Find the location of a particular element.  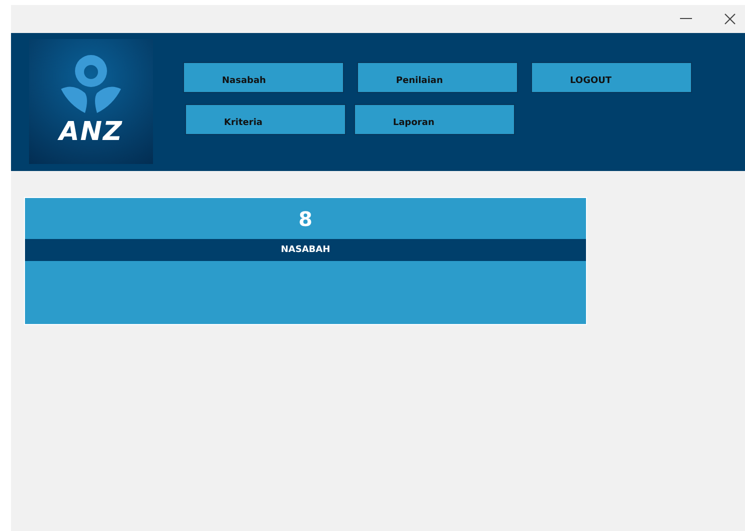

menu-button: LOGOUT is located at coordinates (611, 77).